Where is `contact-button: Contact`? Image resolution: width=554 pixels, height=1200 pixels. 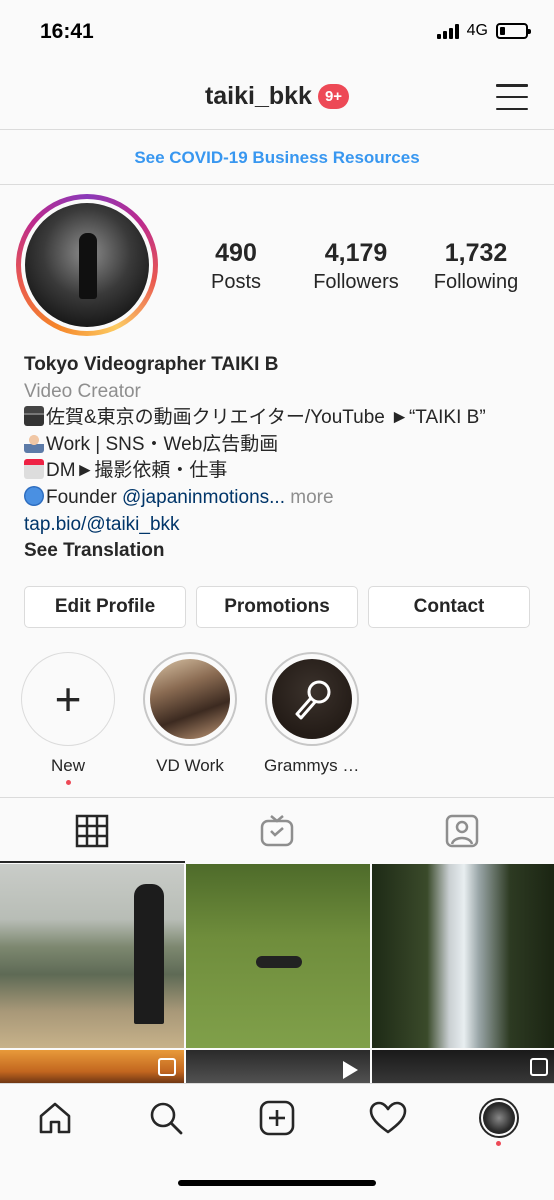 contact-button: Contact is located at coordinates (449, 607).